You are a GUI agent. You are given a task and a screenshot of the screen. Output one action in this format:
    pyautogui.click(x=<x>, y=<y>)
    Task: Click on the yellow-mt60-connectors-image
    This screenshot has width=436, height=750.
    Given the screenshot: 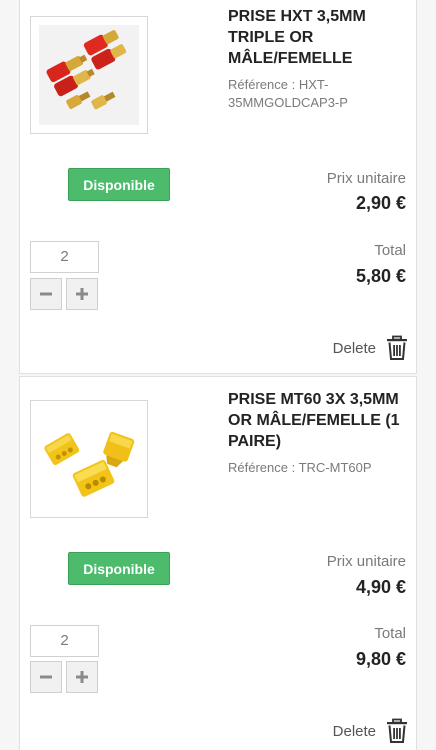 What is the action you would take?
    pyautogui.click(x=89, y=459)
    